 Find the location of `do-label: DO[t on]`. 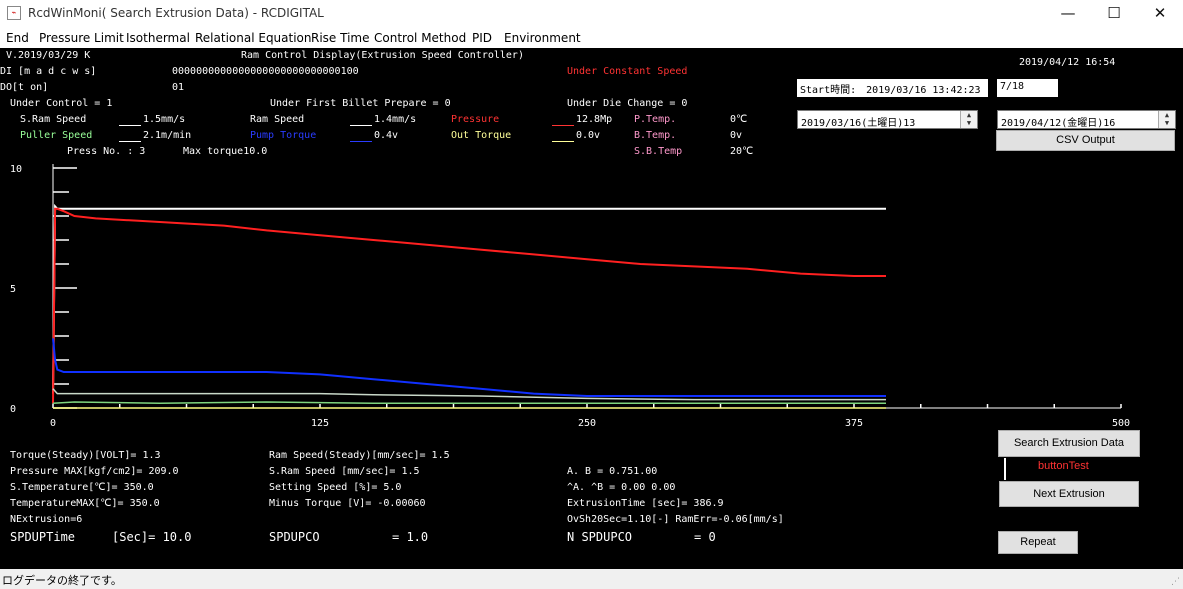

do-label: DO[t on] is located at coordinates (24, 87).